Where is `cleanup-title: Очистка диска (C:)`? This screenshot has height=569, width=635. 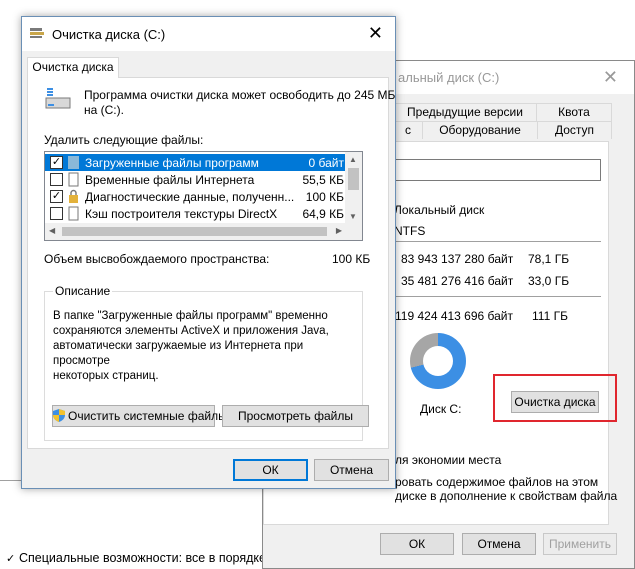 cleanup-title: Очистка диска (C:) is located at coordinates (109, 34).